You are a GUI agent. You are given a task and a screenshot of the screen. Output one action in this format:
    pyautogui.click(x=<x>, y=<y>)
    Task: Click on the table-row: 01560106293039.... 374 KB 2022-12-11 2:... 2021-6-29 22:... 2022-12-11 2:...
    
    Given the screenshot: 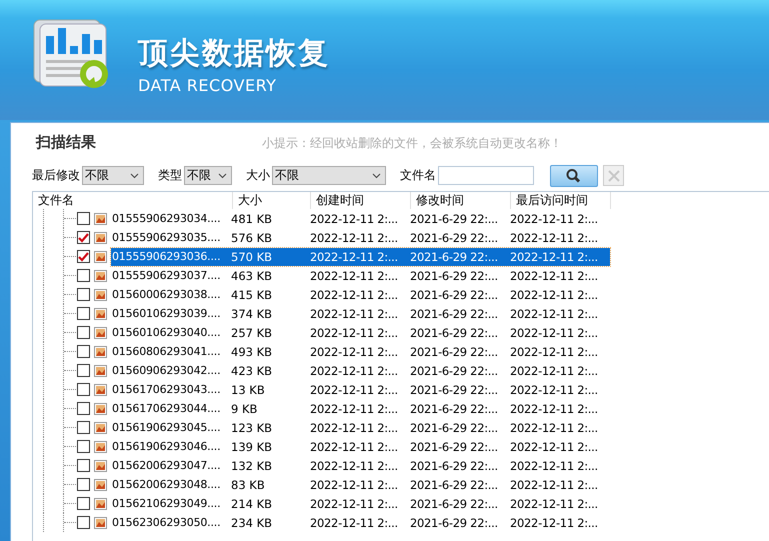 What is the action you would take?
    pyautogui.click(x=360, y=313)
    